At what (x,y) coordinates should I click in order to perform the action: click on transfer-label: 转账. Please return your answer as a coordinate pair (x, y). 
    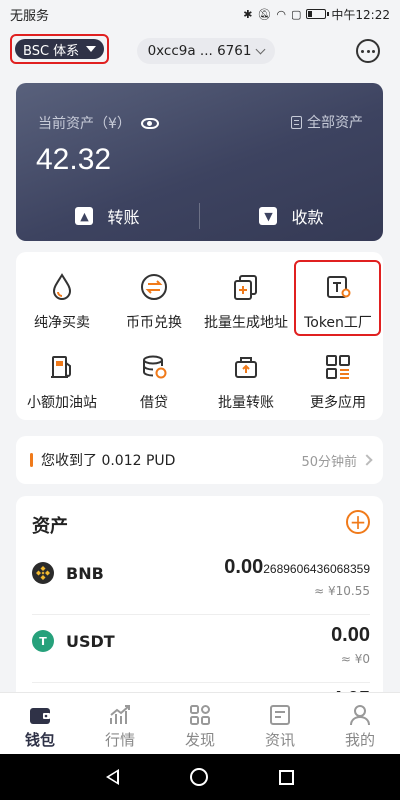
    Looking at the image, I should click on (123, 217).